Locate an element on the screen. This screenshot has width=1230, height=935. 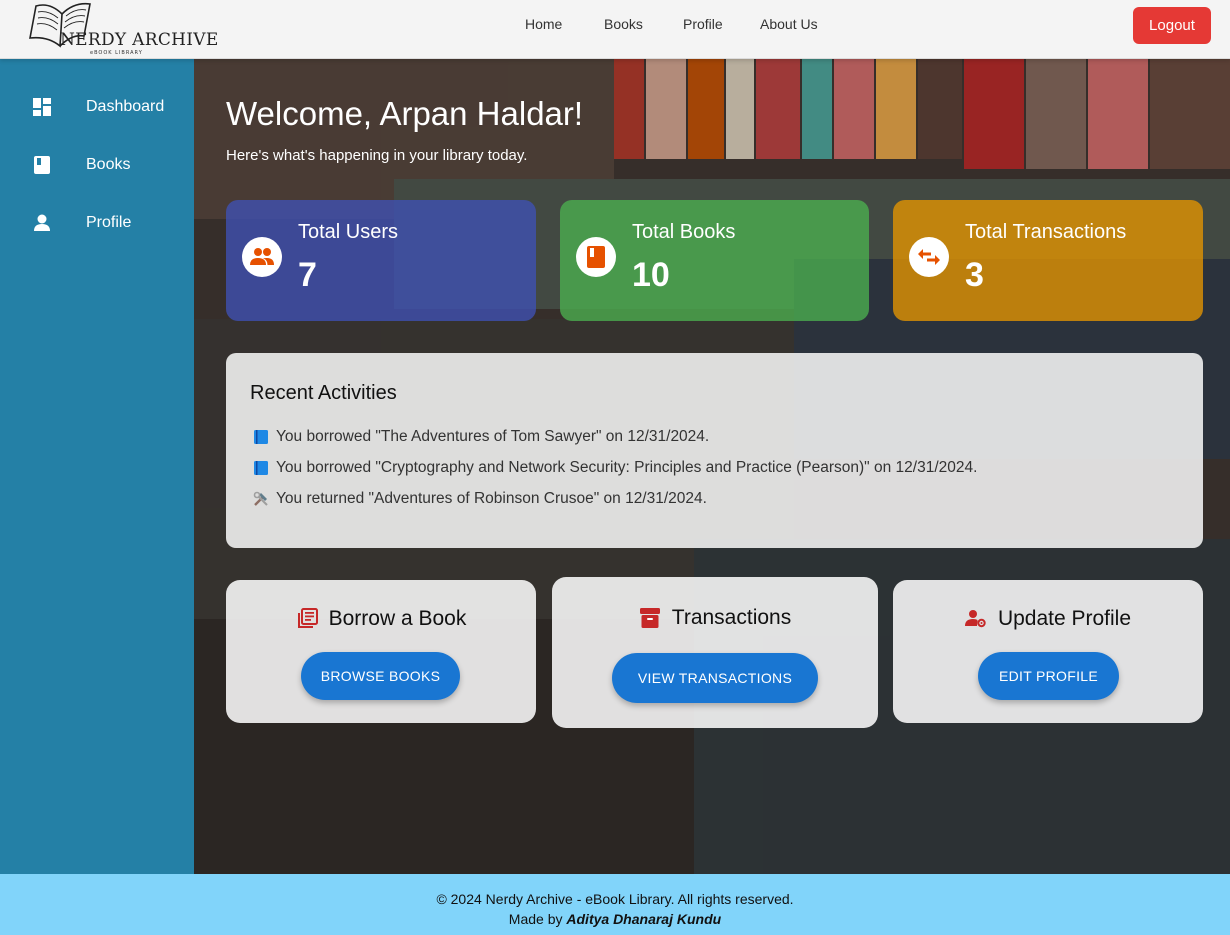
update-profile-card: Update Profile EDIT PROFILE is located at coordinates (1048, 651).